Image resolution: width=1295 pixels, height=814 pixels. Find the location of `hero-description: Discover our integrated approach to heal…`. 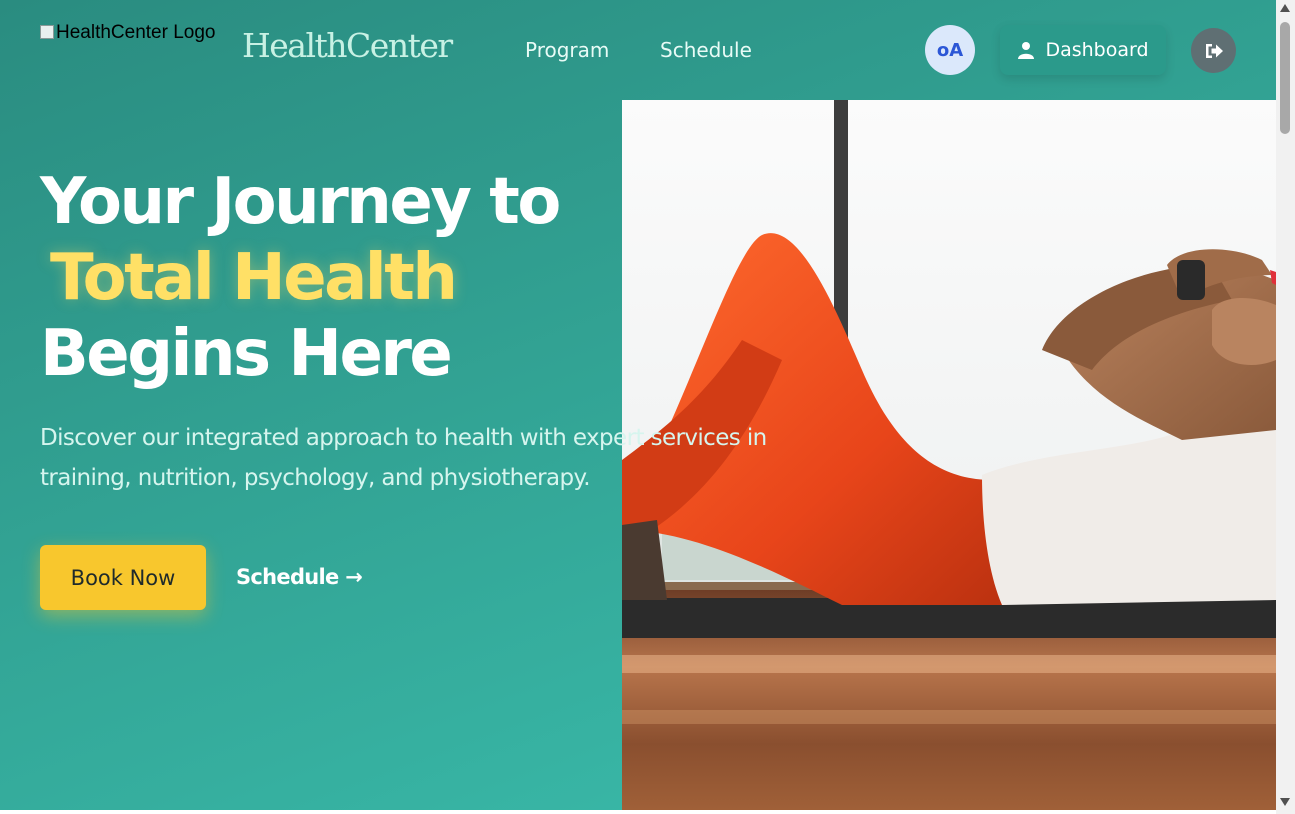

hero-description: Discover our integrated approach to heal… is located at coordinates (403, 458).